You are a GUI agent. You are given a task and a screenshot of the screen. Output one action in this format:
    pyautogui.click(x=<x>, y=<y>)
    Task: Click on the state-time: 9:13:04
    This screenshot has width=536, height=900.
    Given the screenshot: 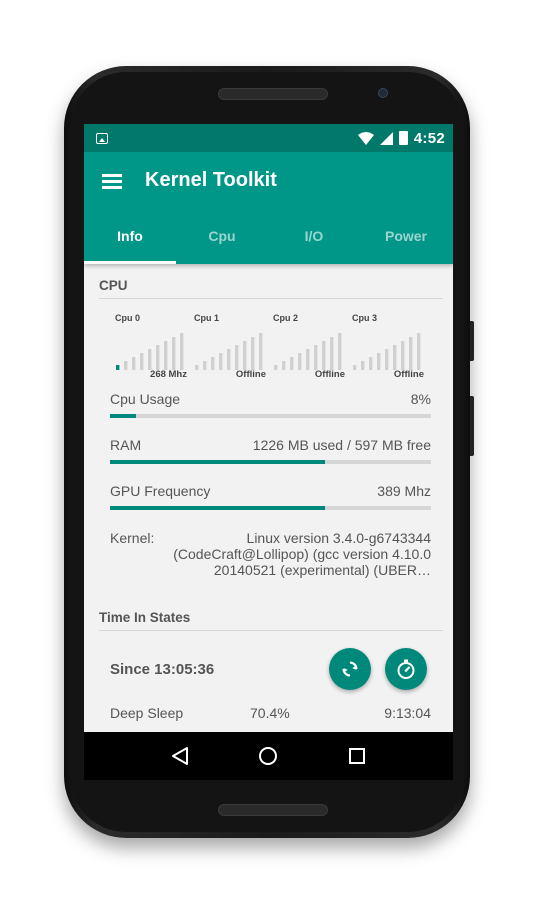 What is the action you would take?
    pyautogui.click(x=407, y=713)
    